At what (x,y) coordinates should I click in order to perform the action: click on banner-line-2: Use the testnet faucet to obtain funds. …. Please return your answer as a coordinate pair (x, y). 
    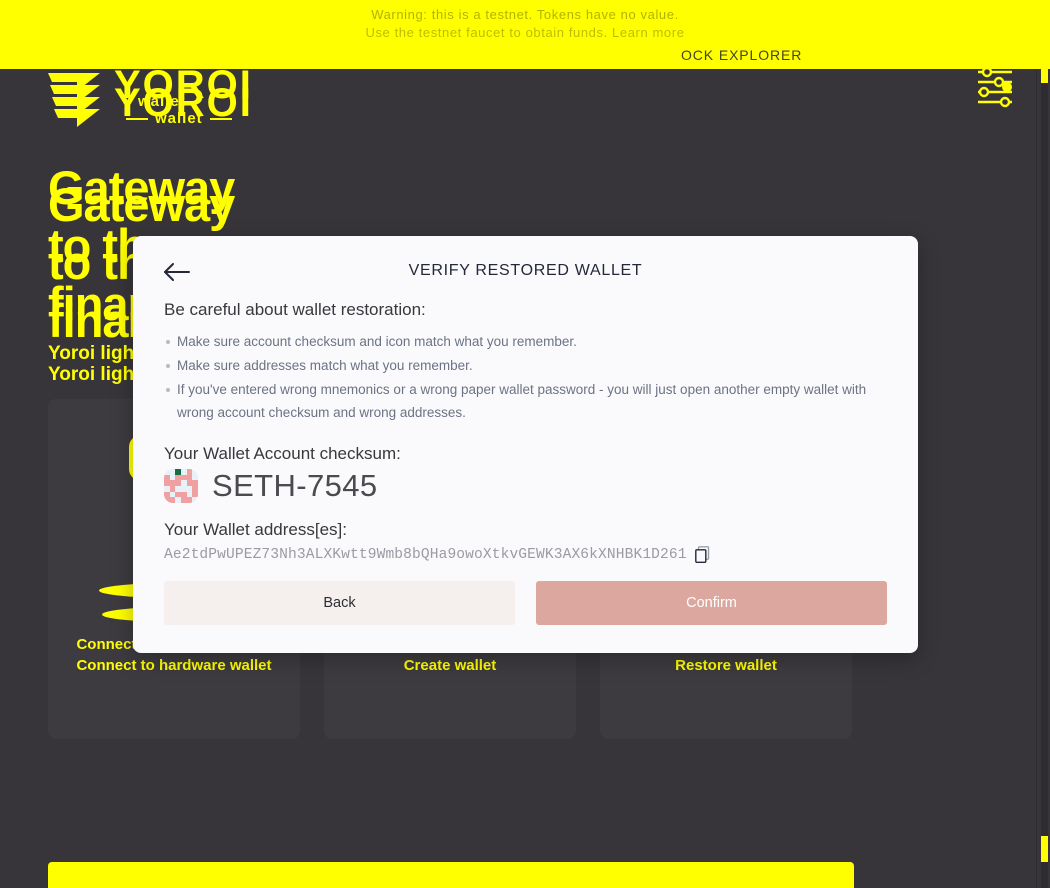
    Looking at the image, I should click on (524, 33).